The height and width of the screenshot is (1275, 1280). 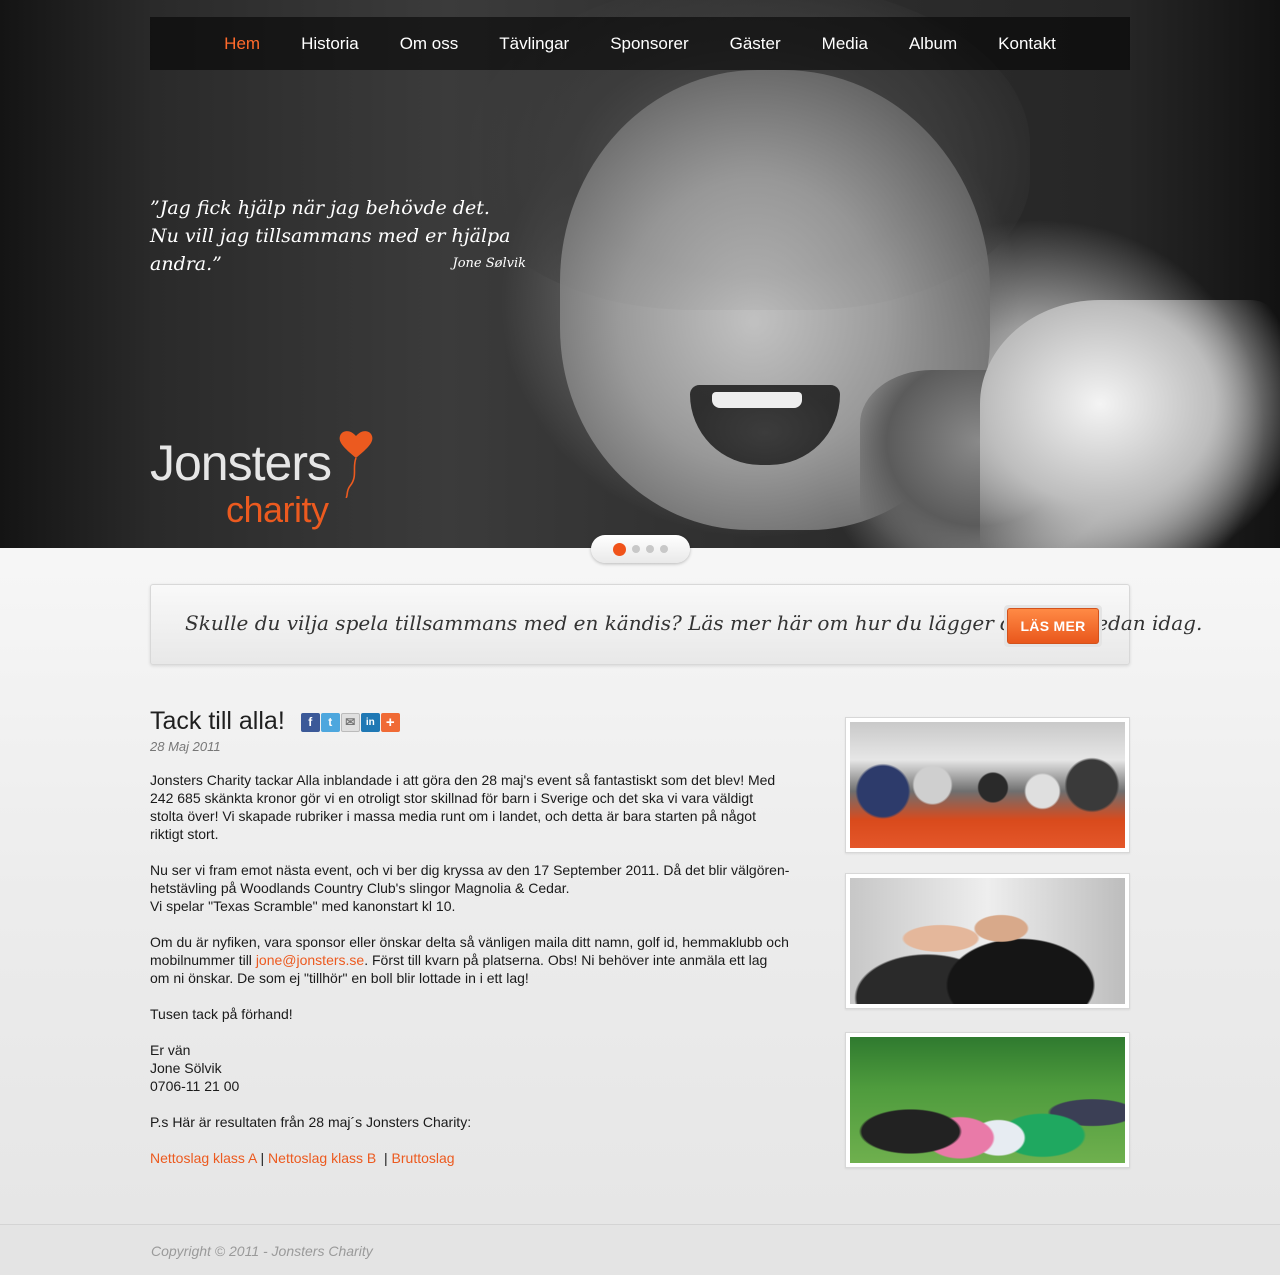 What do you see at coordinates (203, 1158) in the screenshot?
I see `result-link-nettoslag-a: Nettoslag klass A` at bounding box center [203, 1158].